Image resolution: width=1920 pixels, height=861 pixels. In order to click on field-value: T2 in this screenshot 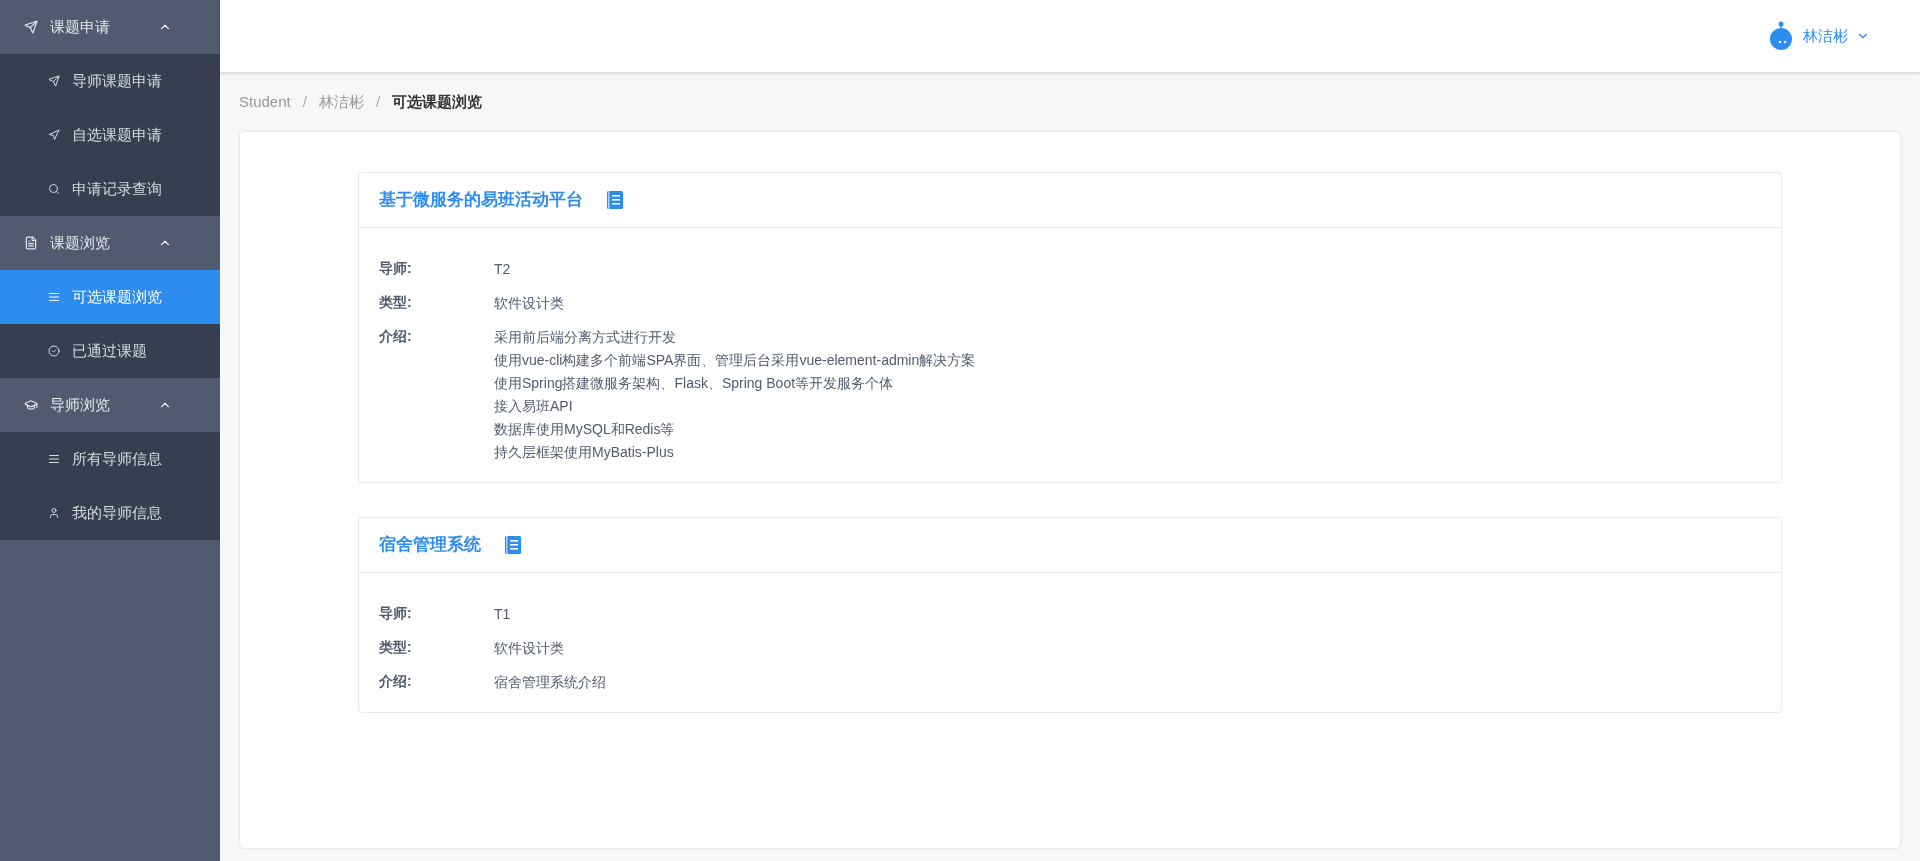, I will do `click(502, 269)`.